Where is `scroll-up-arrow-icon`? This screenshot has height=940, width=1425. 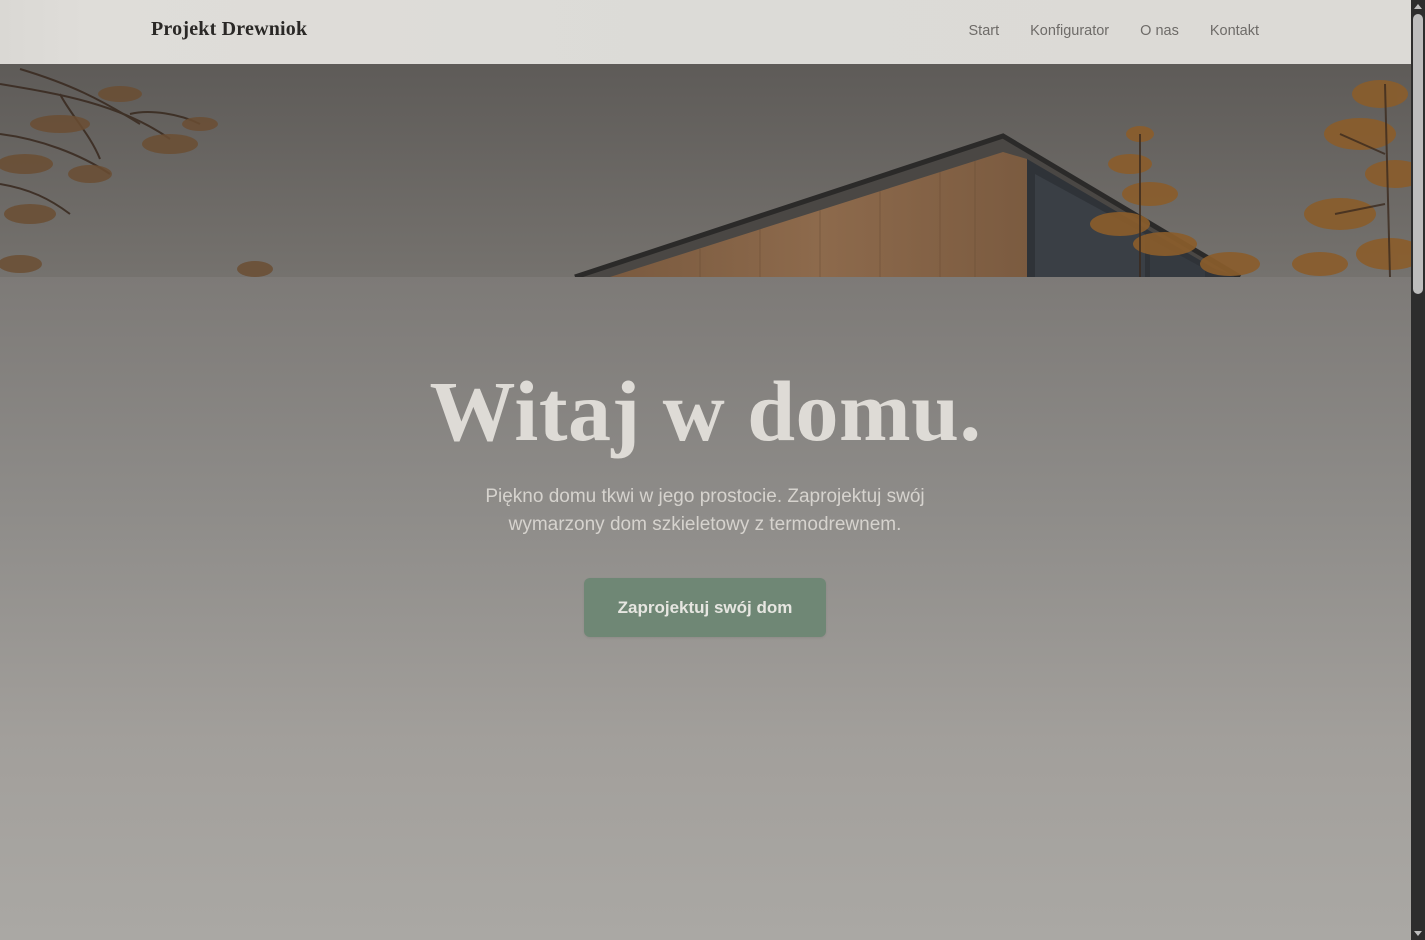 scroll-up-arrow-icon is located at coordinates (1418, 6).